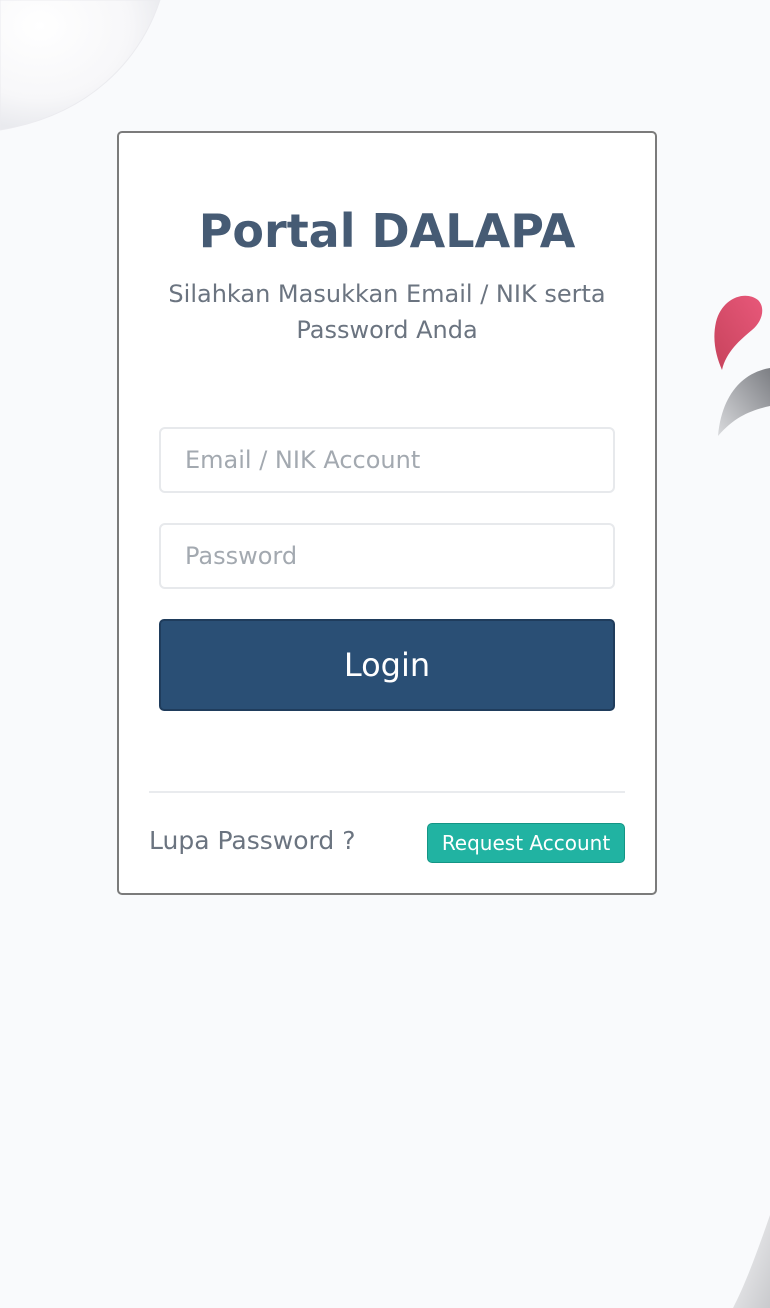 The width and height of the screenshot is (770, 1308). What do you see at coordinates (738, 332) in the screenshot?
I see `brand-petal-red-shape` at bounding box center [738, 332].